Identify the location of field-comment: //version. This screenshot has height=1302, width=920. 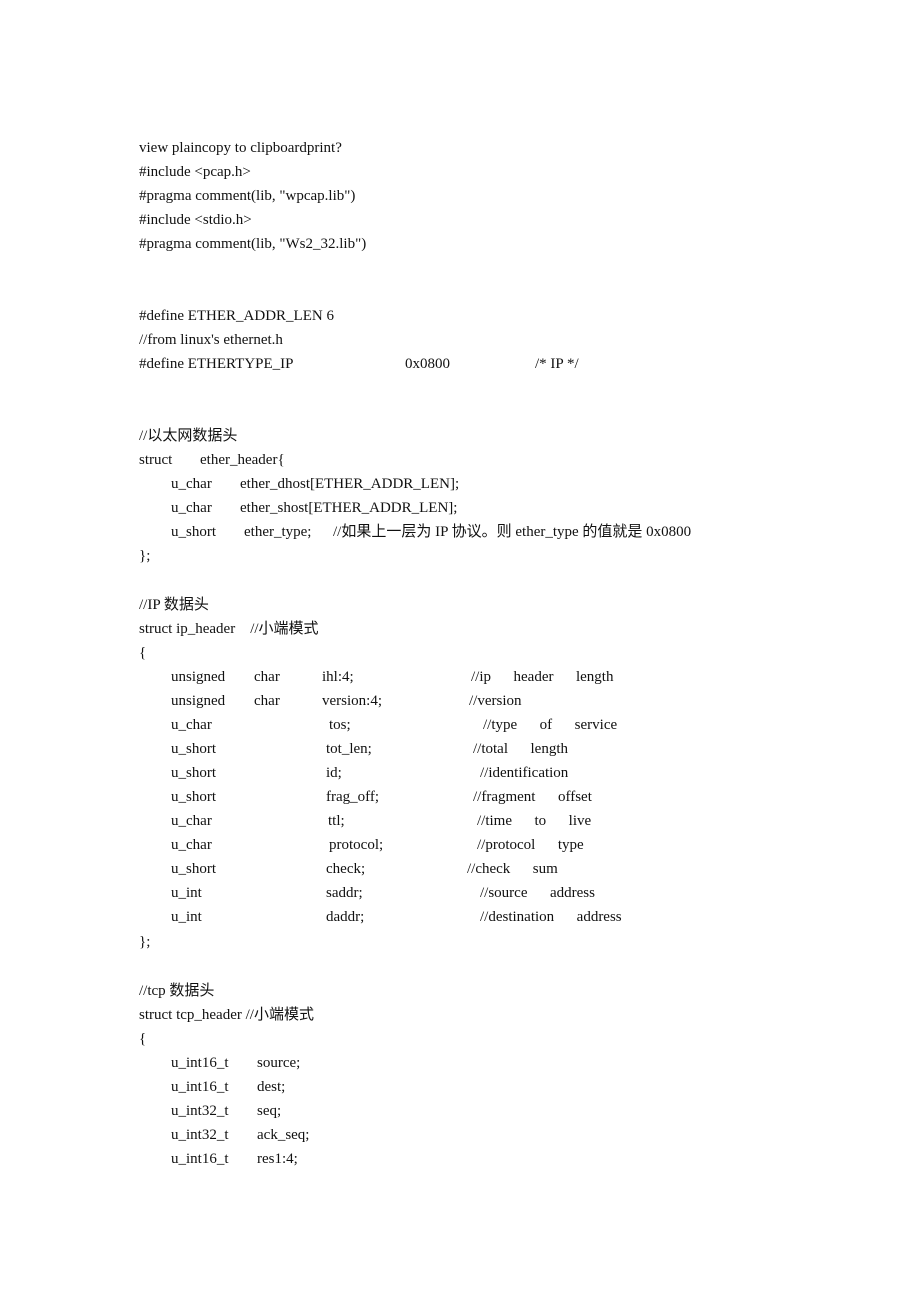
(495, 701).